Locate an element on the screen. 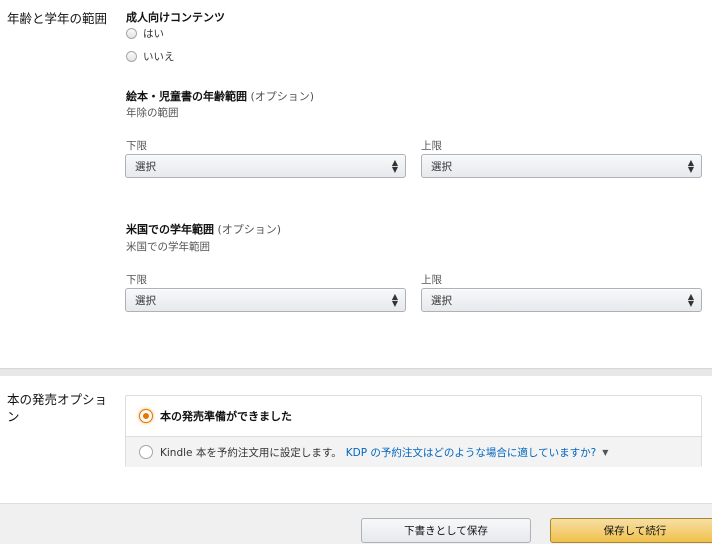 This screenshot has height=544, width=712. us-grade-min-select: 選択 ▲ ▼ is located at coordinates (265, 300).